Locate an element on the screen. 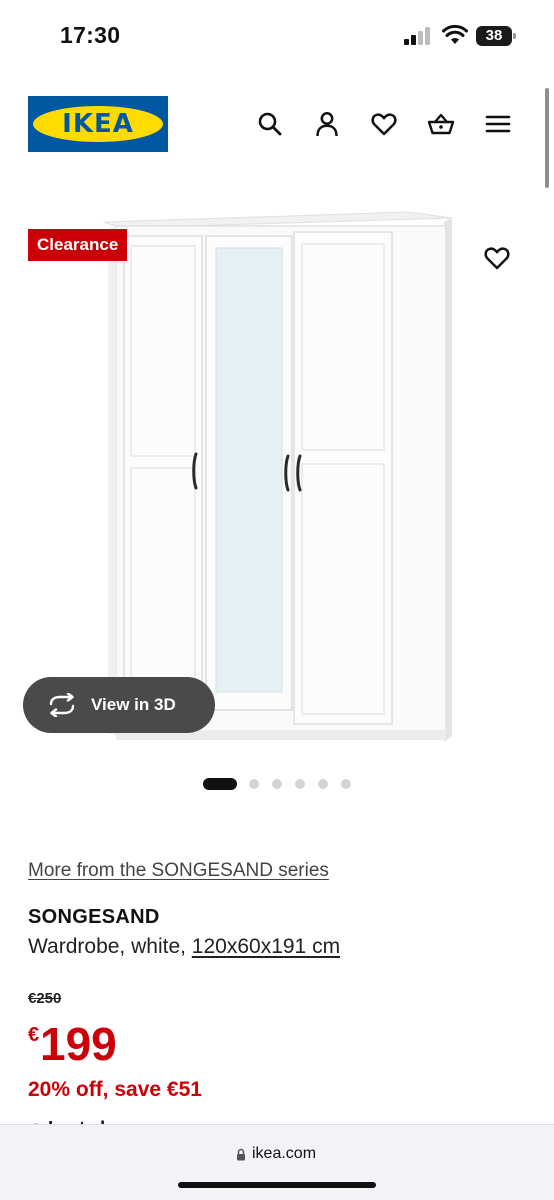 The image size is (554, 1200). product-type: Wardrobe, white, is located at coordinates (110, 946).